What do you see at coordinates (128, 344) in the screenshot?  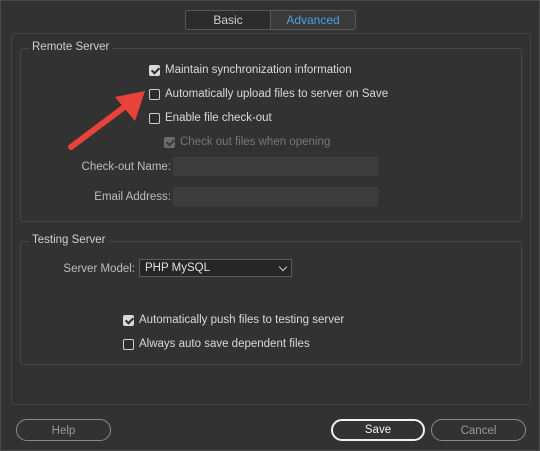 I see `auto-save-dependent-checkbox` at bounding box center [128, 344].